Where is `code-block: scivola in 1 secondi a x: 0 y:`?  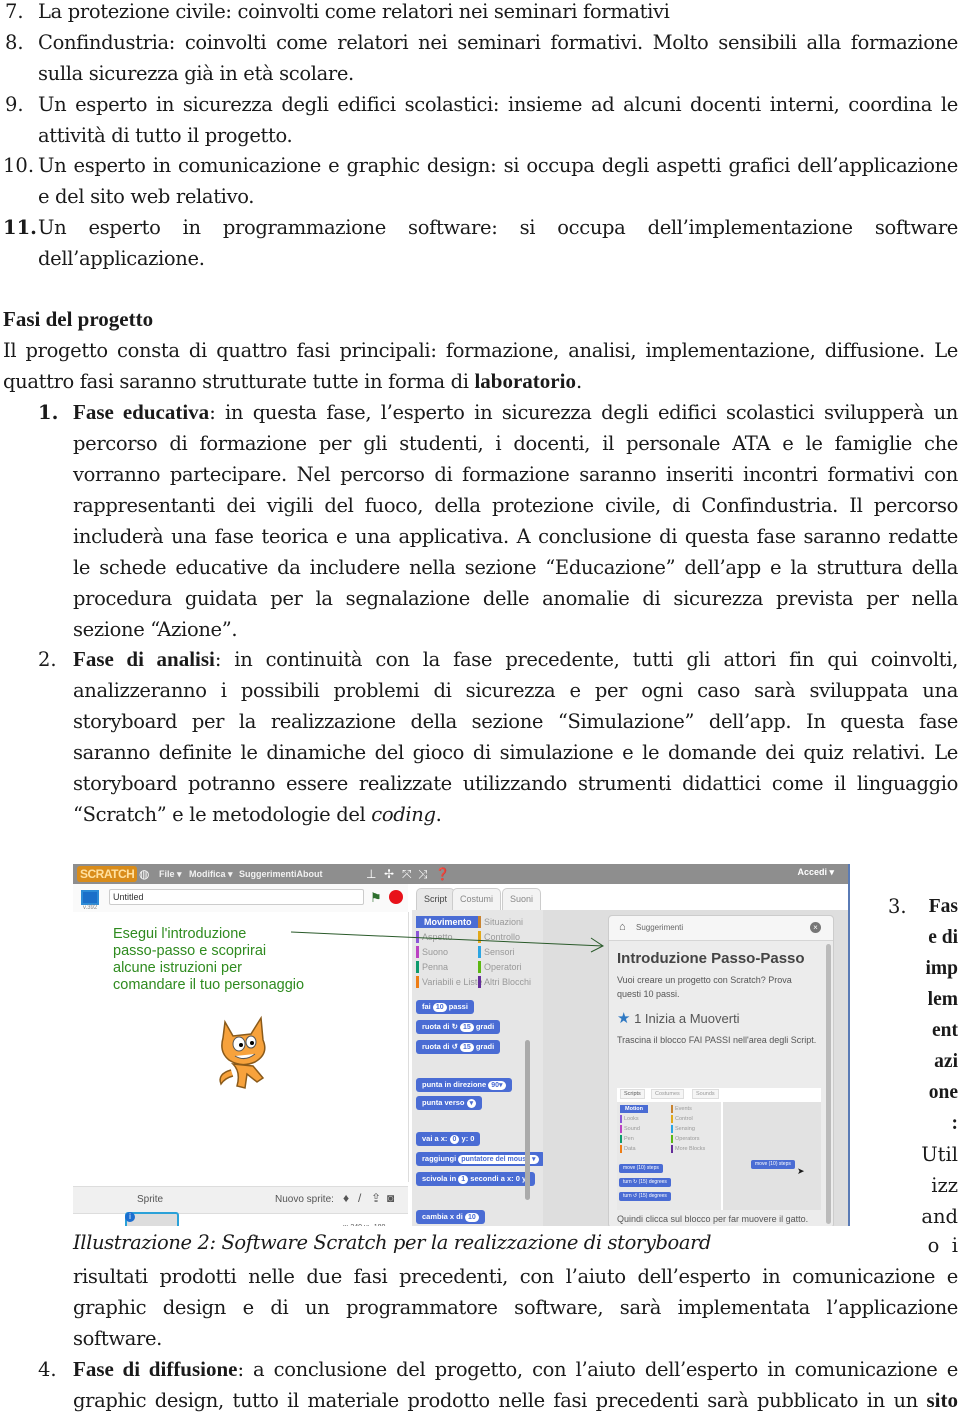 code-block: scivola in 1 secondi a x: 0 y: is located at coordinates (475, 1179).